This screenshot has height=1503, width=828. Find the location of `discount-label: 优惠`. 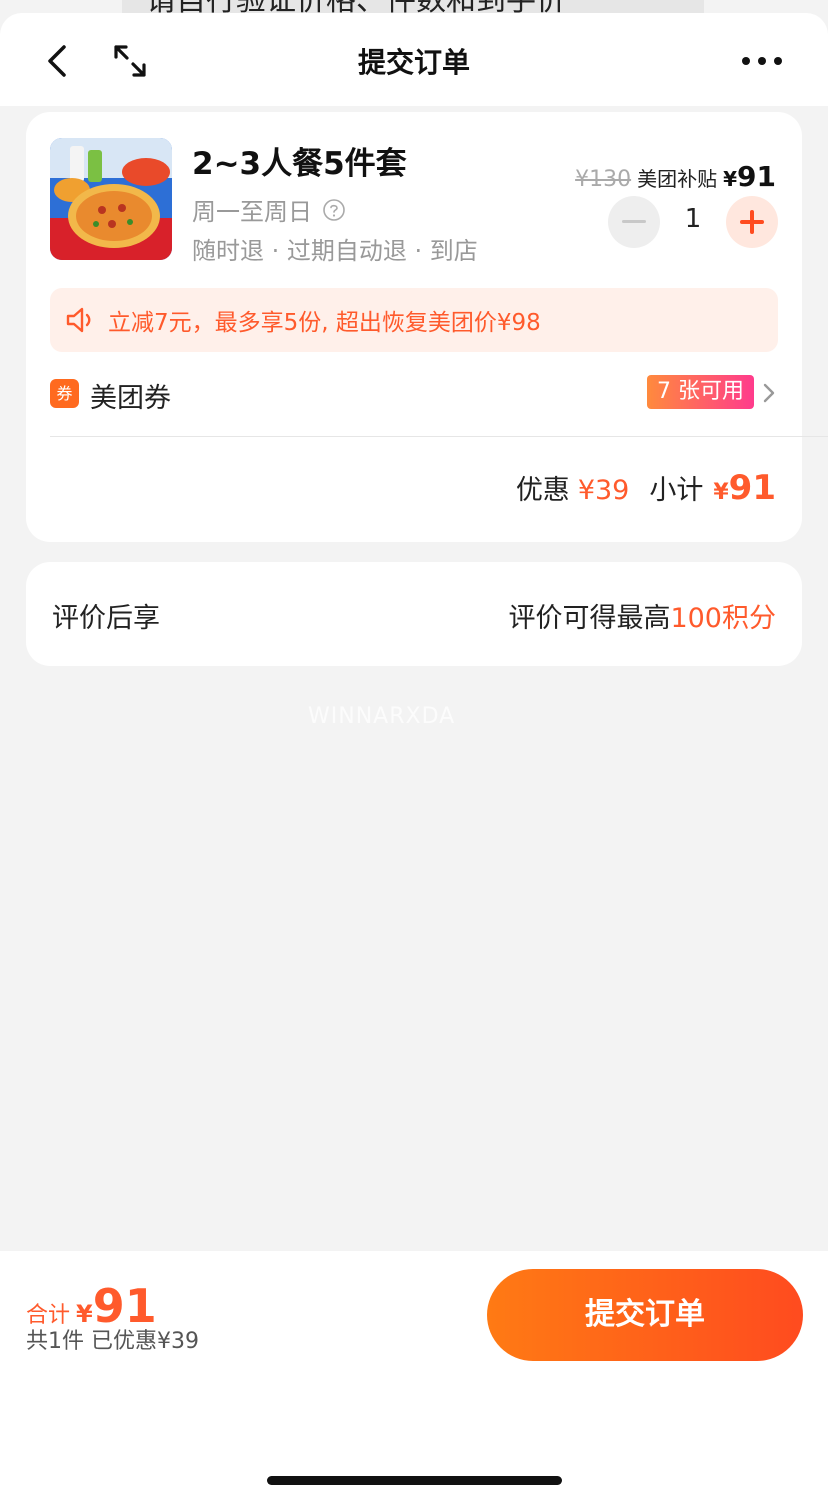

discount-label: 优惠 is located at coordinates (542, 490).